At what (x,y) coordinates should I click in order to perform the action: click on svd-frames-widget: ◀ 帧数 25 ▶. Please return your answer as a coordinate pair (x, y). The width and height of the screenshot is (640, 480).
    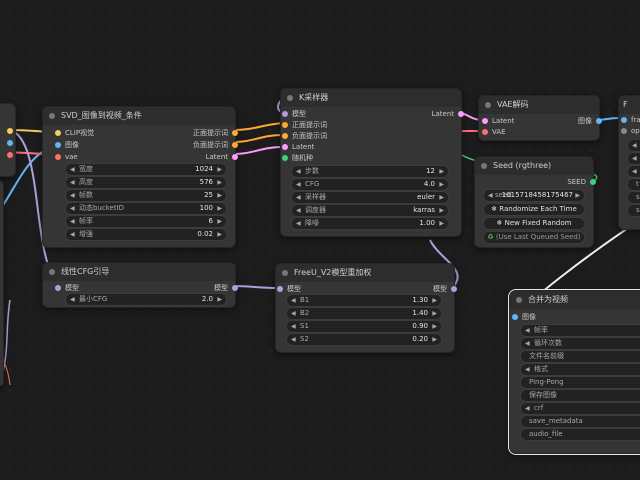
    Looking at the image, I should click on (146, 195).